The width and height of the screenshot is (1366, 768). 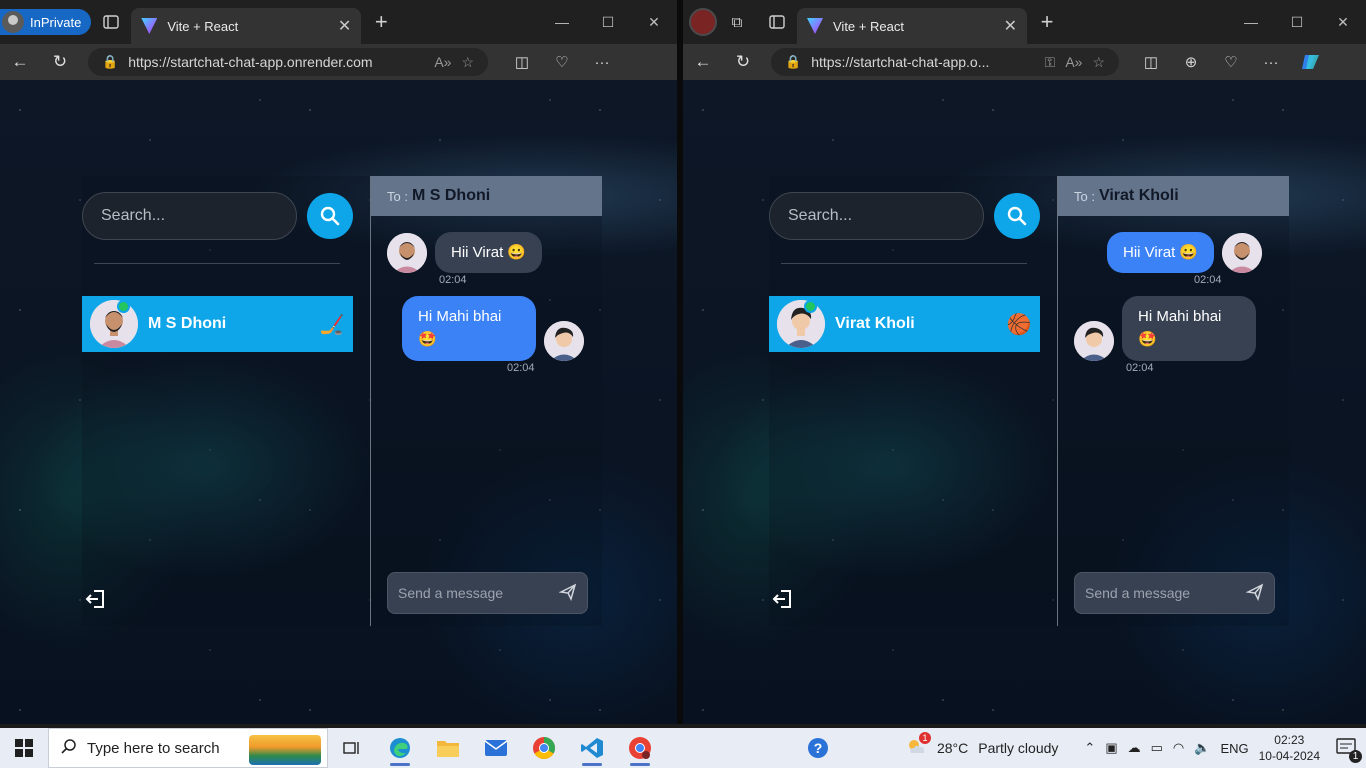 What do you see at coordinates (1138, 195) in the screenshot?
I see `recipient-name: Virat Kholi` at bounding box center [1138, 195].